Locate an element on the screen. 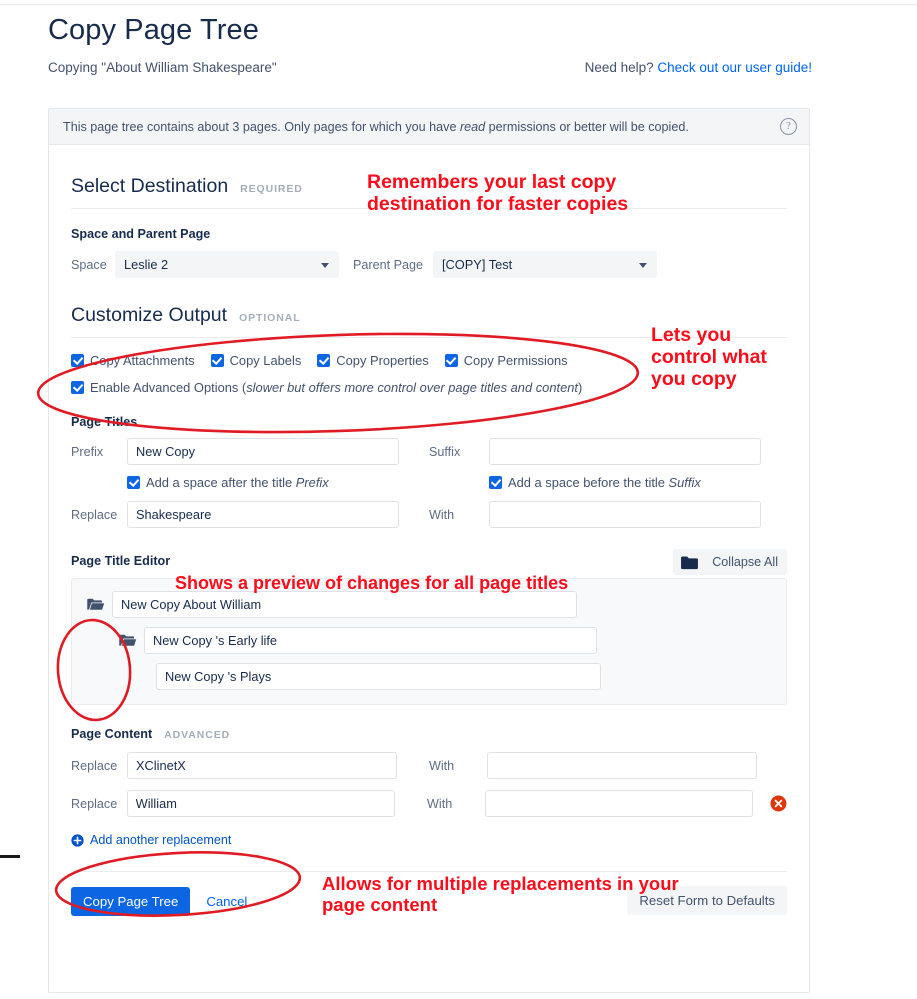 Image resolution: width=917 pixels, height=999 pixels. cancel-button: Cancel is located at coordinates (226, 901).